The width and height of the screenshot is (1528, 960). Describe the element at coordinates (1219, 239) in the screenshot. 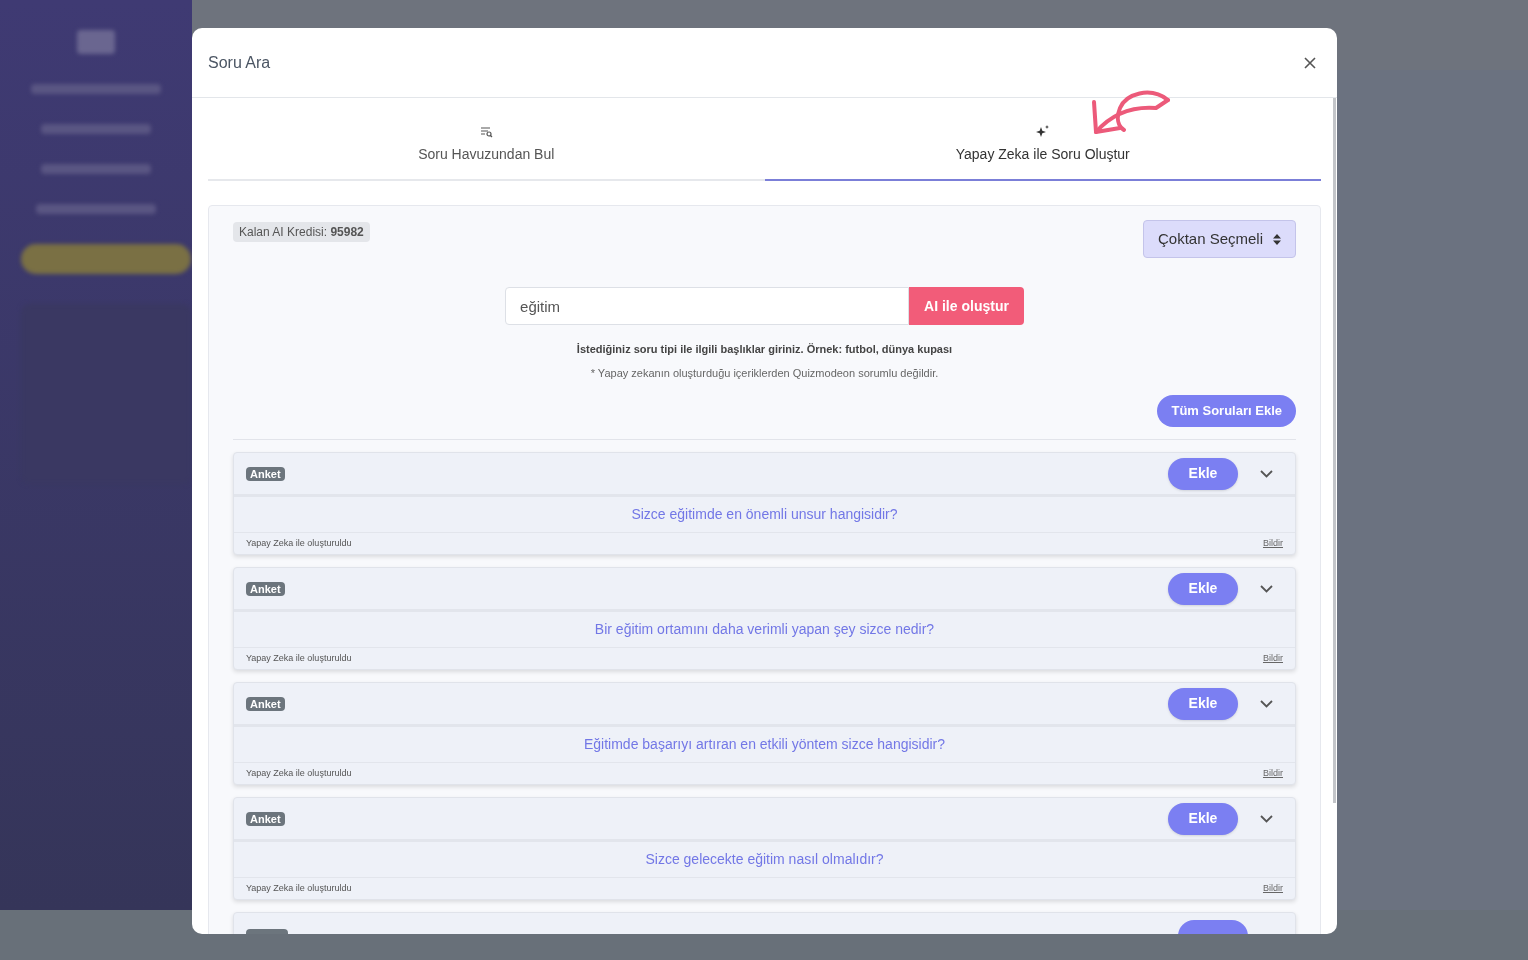

I see `question-type-select: Çoktan Seçmeli` at that location.